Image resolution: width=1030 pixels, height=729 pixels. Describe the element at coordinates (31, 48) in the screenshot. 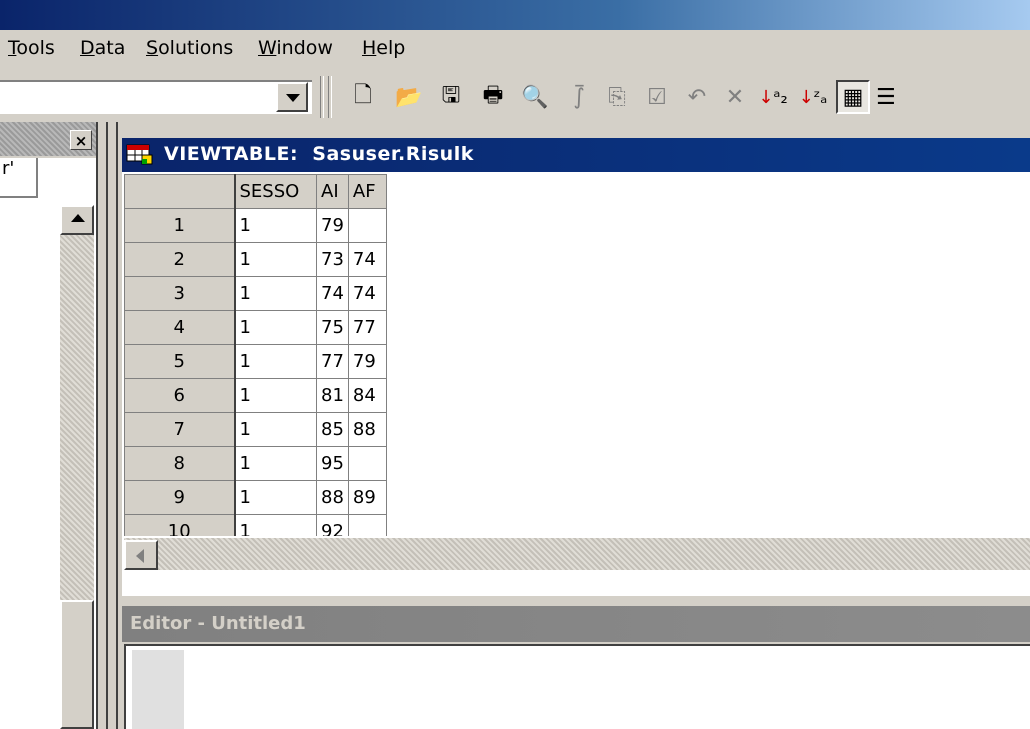

I see `menu-tools: Tools` at that location.